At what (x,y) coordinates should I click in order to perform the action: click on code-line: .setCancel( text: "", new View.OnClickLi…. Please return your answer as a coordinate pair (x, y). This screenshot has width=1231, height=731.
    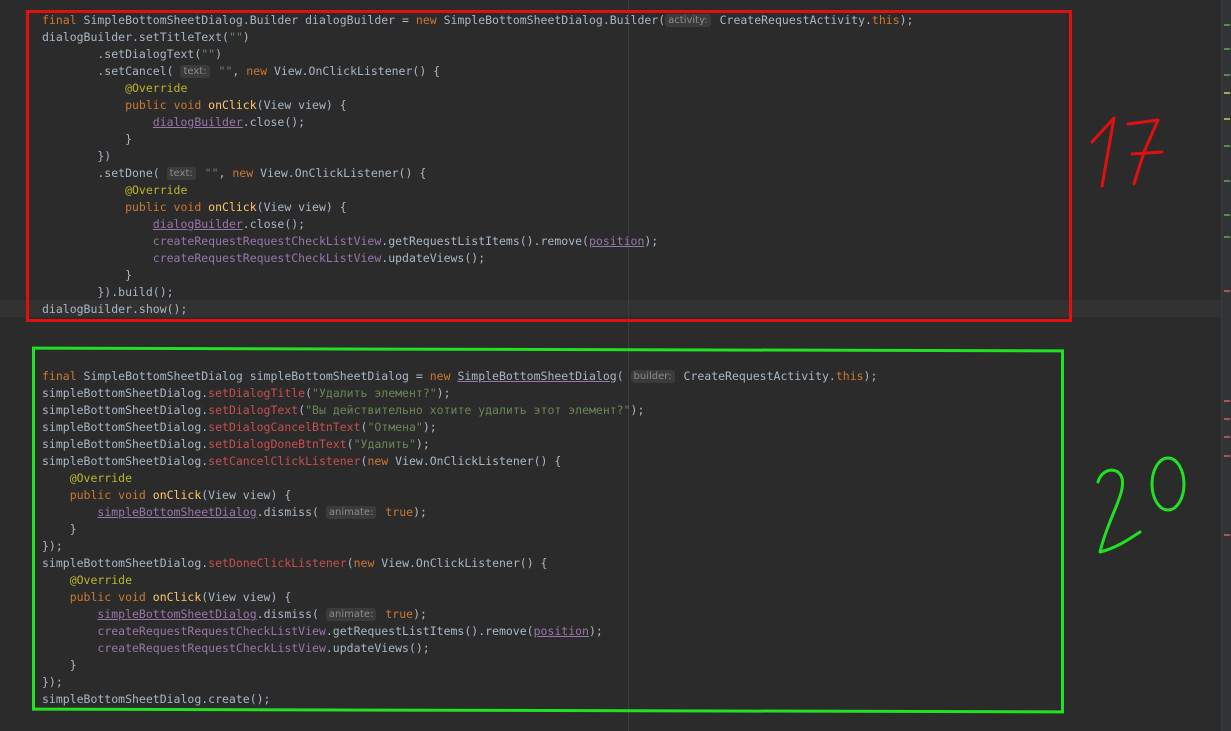
    Looking at the image, I should click on (241, 71).